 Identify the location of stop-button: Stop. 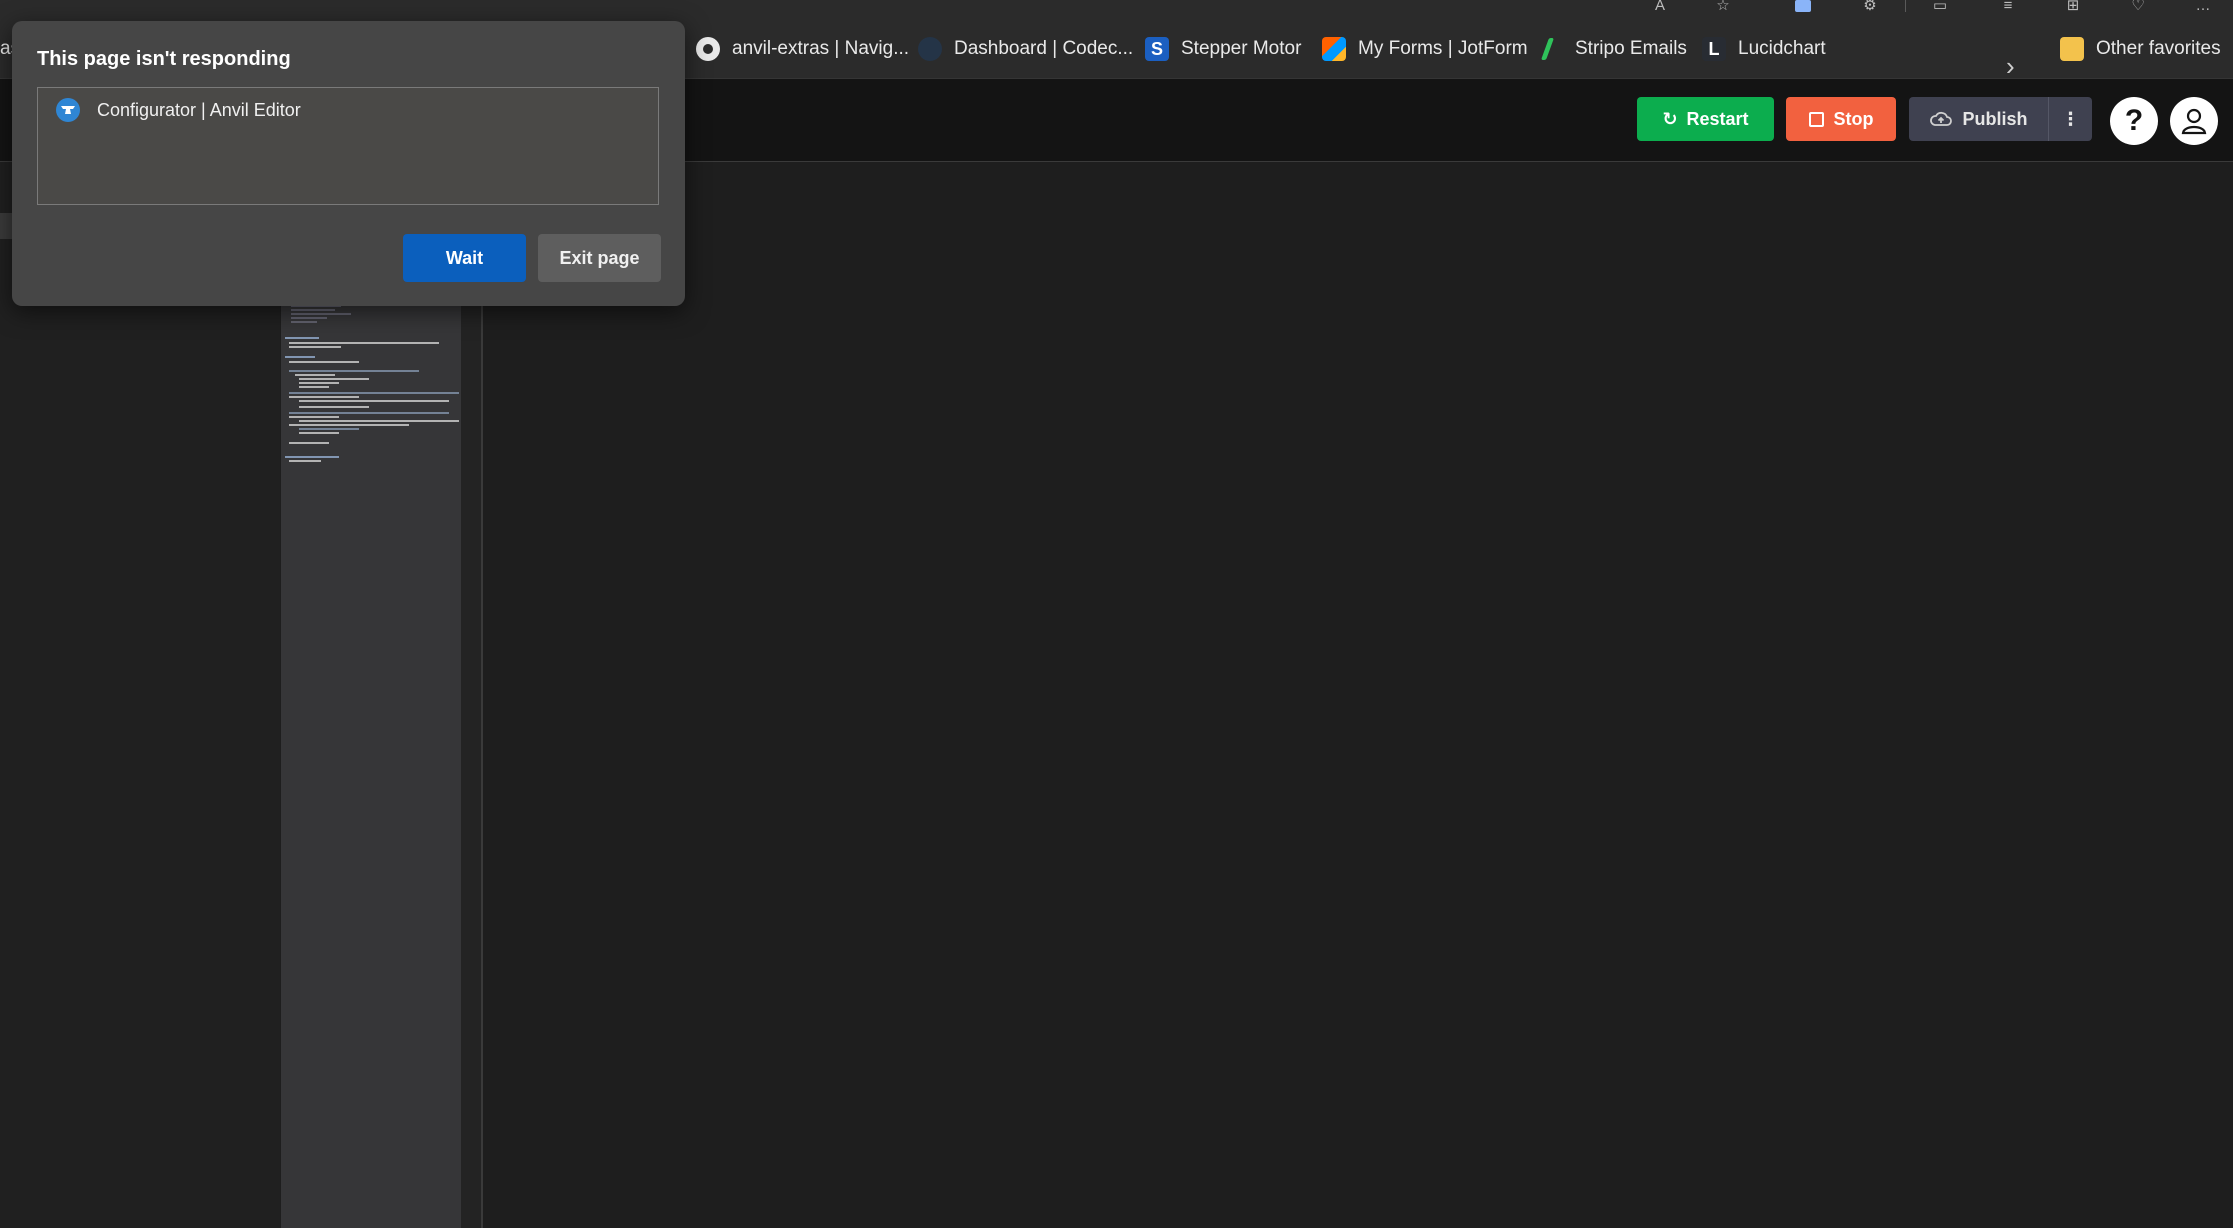
(1841, 119).